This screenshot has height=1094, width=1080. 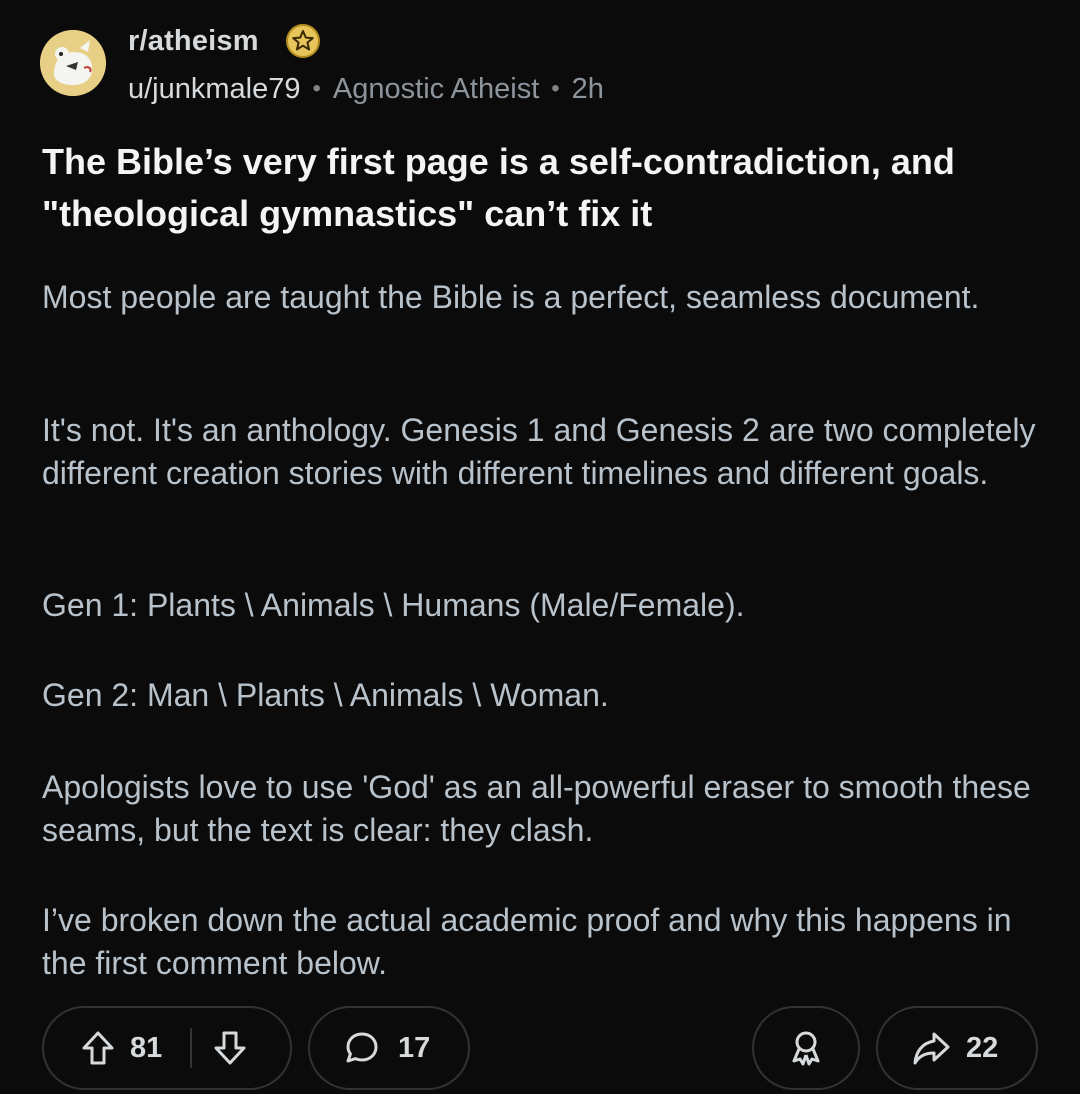 What do you see at coordinates (931, 1048) in the screenshot?
I see `share-arrow-icon` at bounding box center [931, 1048].